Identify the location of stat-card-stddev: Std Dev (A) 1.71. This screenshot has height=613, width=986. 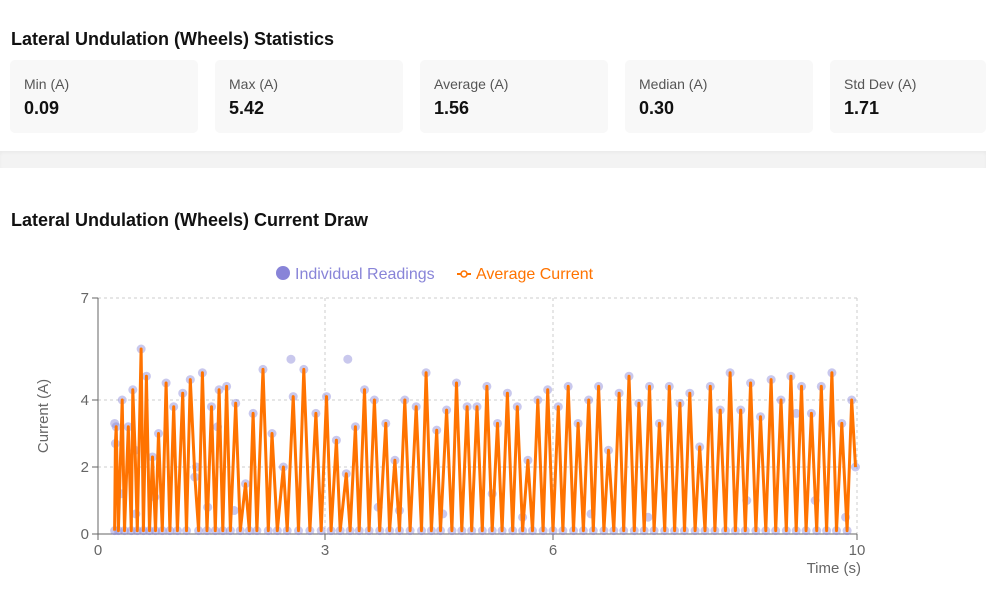
(908, 96).